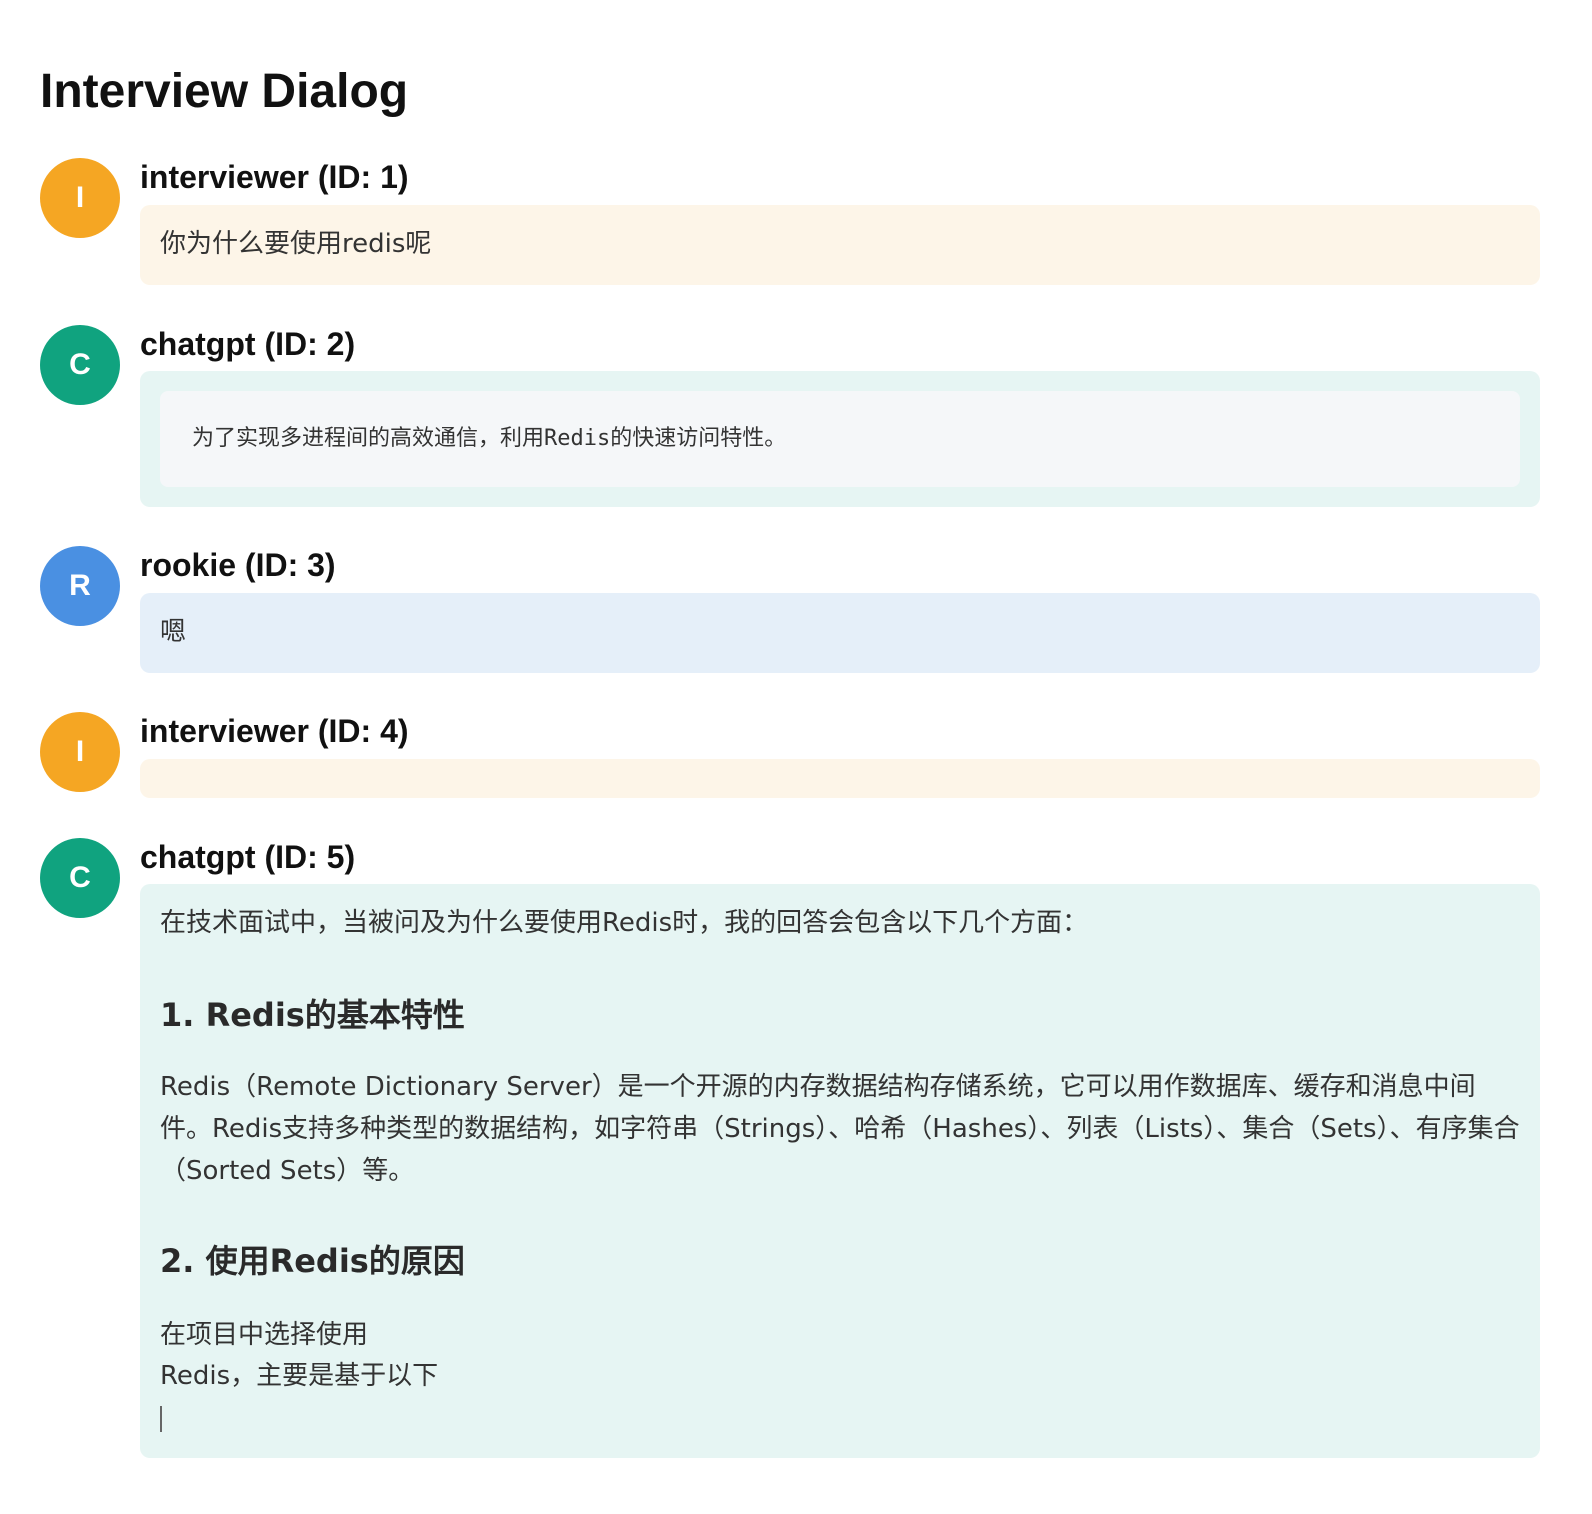  I want to click on typing-cursor, so click(161, 1419).